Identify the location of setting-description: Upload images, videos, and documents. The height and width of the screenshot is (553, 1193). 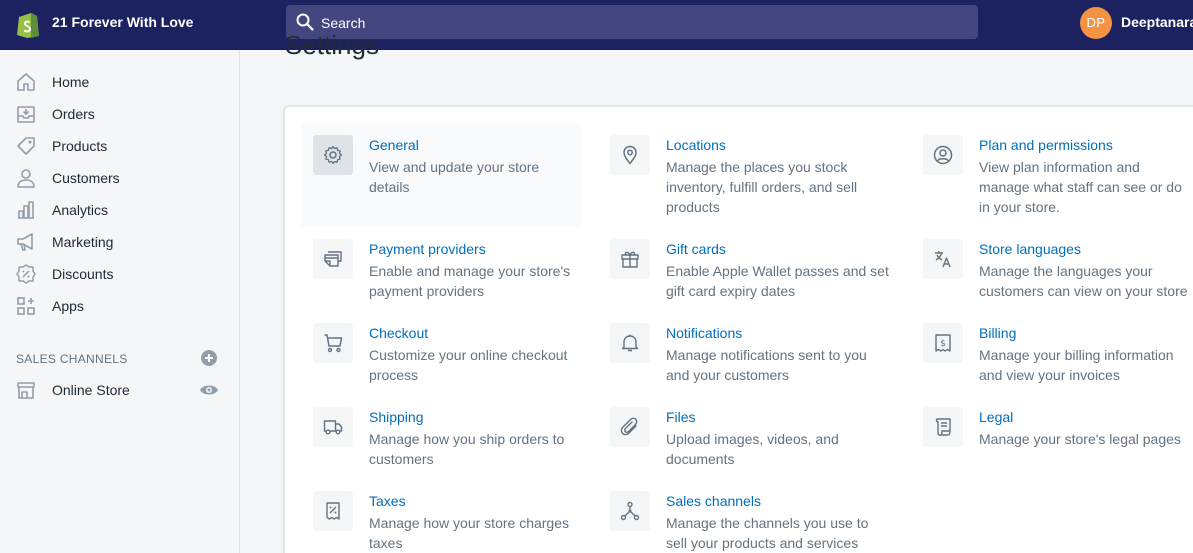
(752, 449).